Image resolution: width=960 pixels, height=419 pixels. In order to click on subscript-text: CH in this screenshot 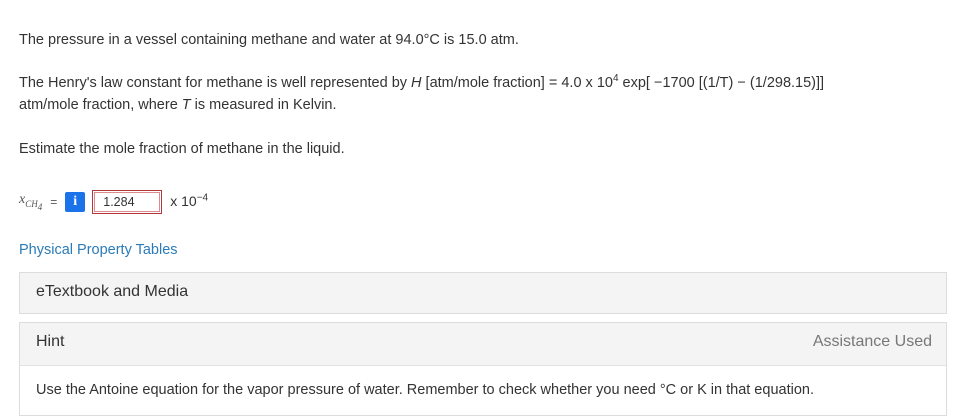, I will do `click(31, 204)`.